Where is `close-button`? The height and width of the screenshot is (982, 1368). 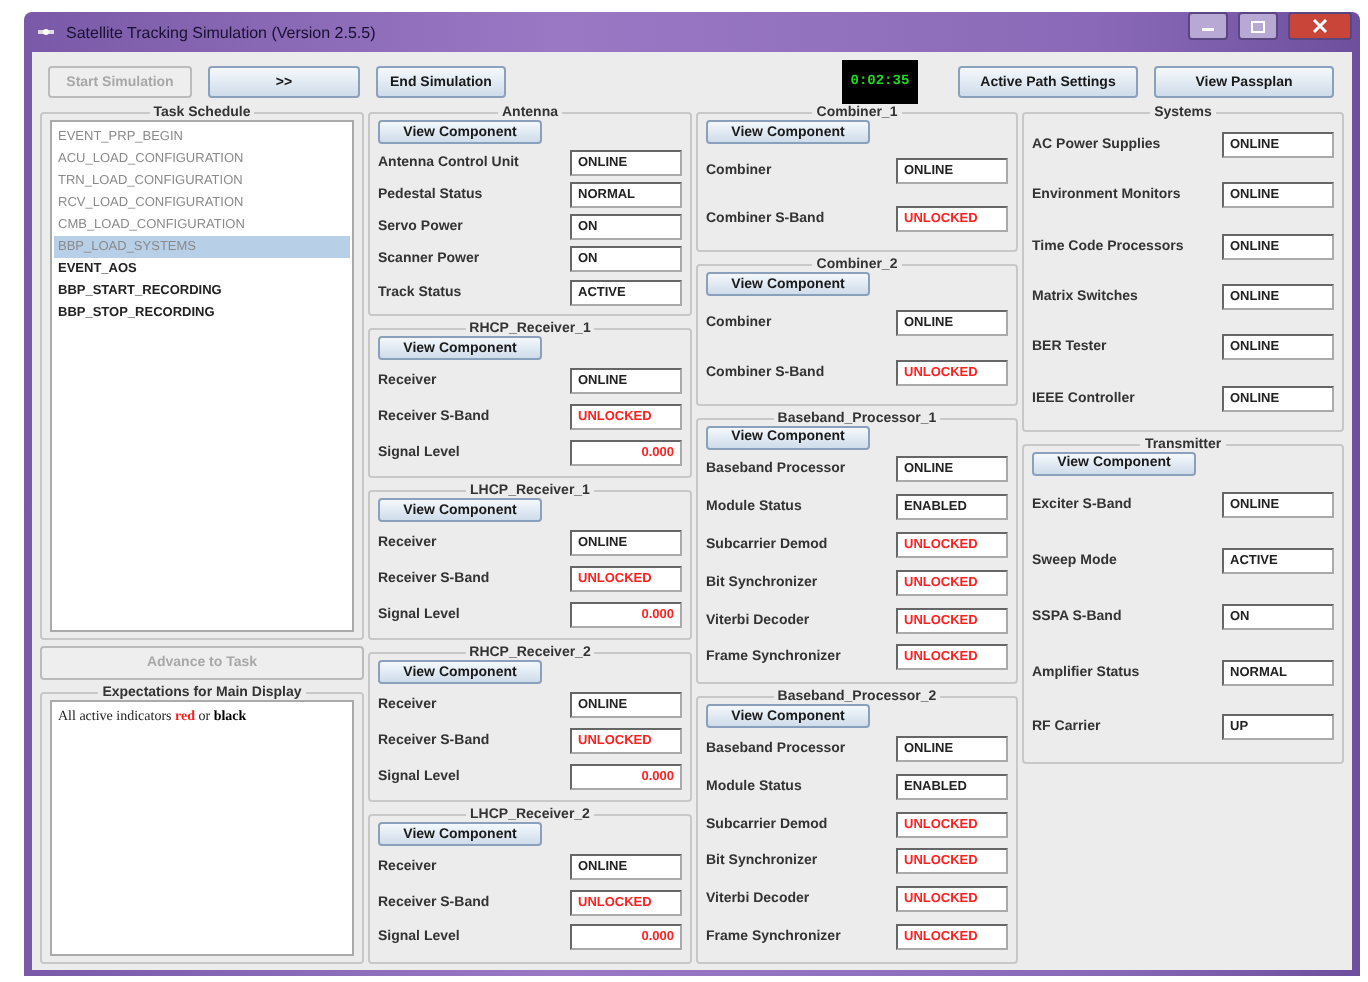 close-button is located at coordinates (1320, 26).